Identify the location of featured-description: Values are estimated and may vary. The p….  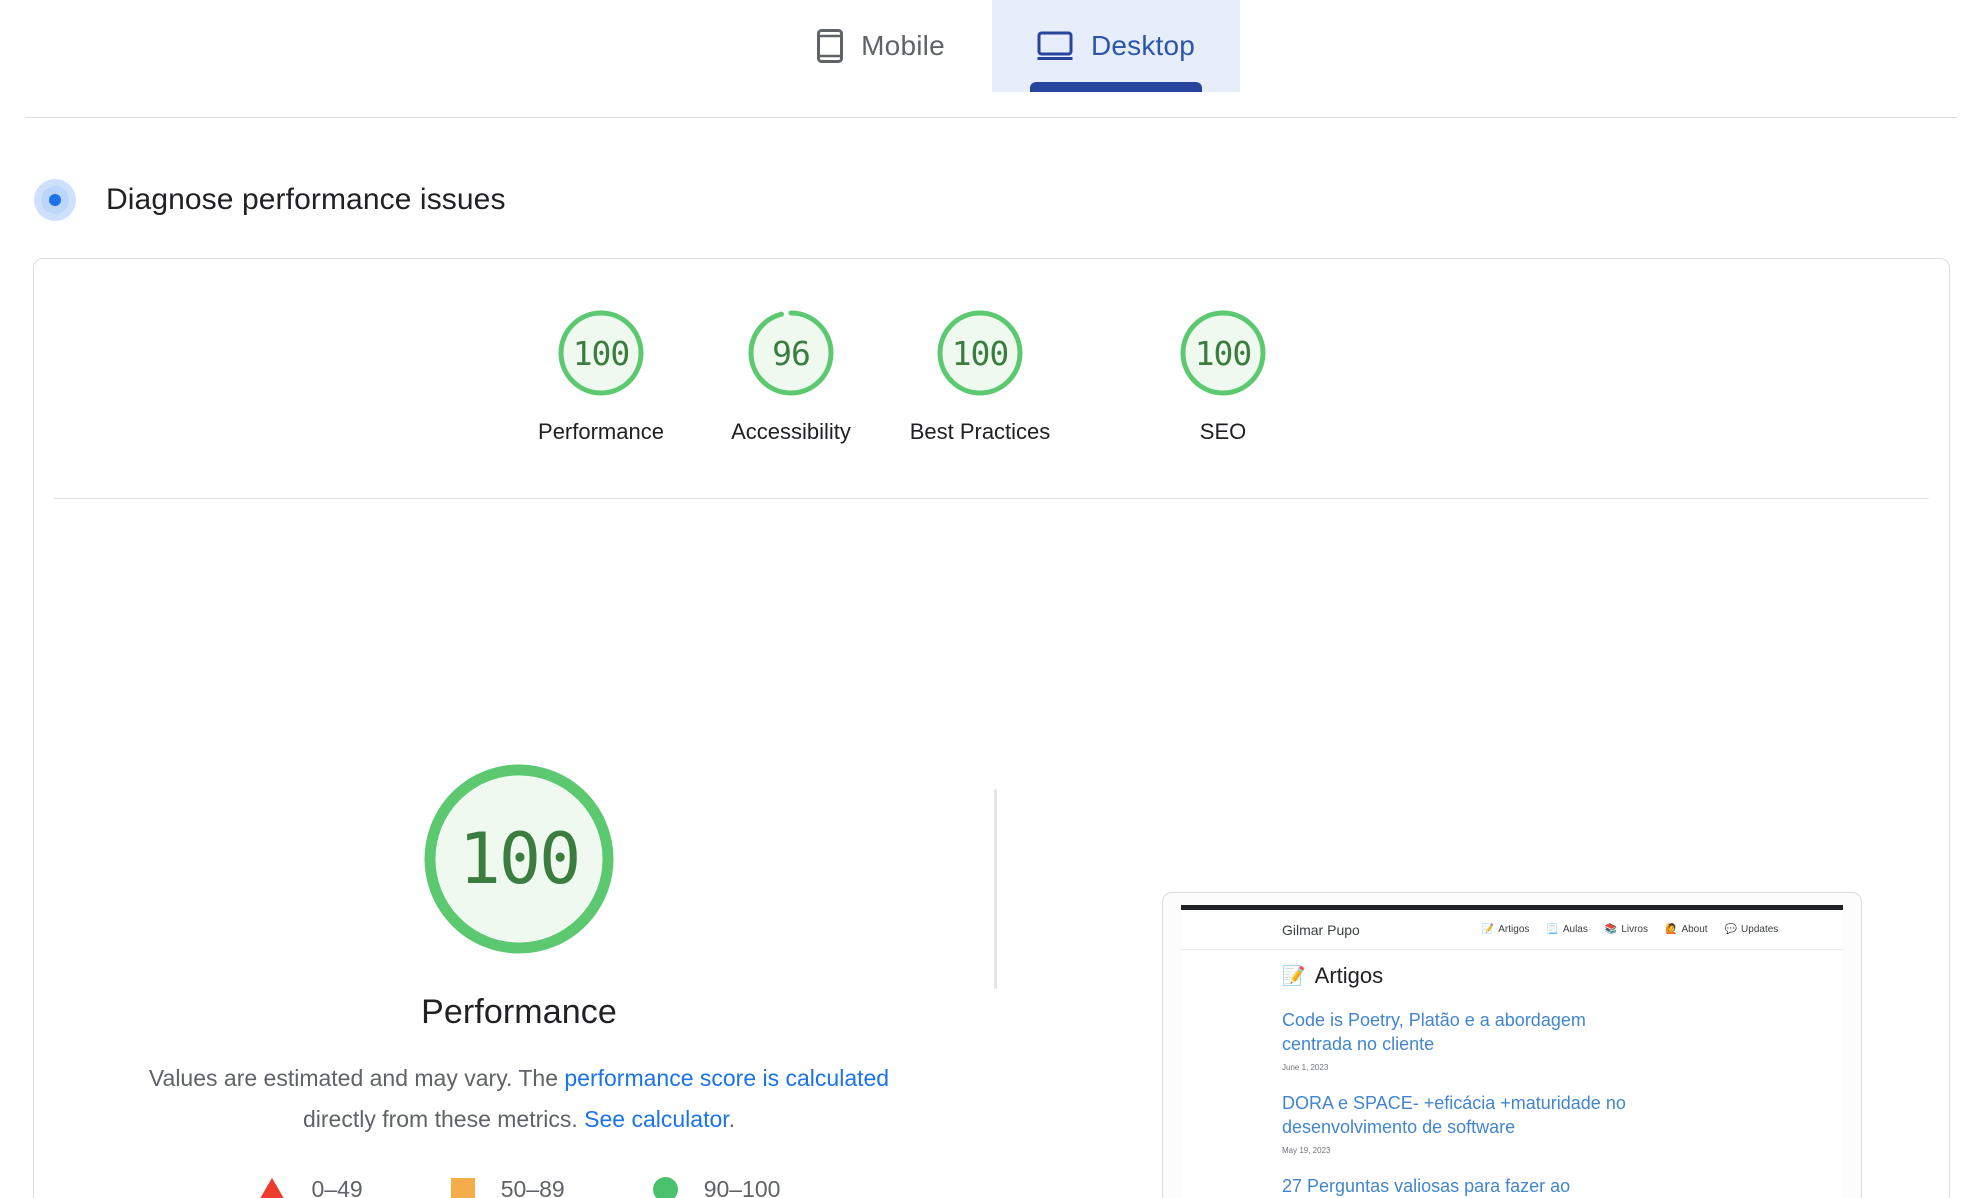
(519, 1099).